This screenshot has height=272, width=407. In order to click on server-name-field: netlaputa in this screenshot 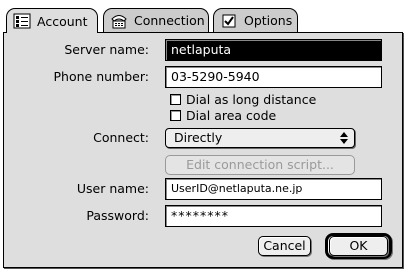, I will do `click(273, 50)`.